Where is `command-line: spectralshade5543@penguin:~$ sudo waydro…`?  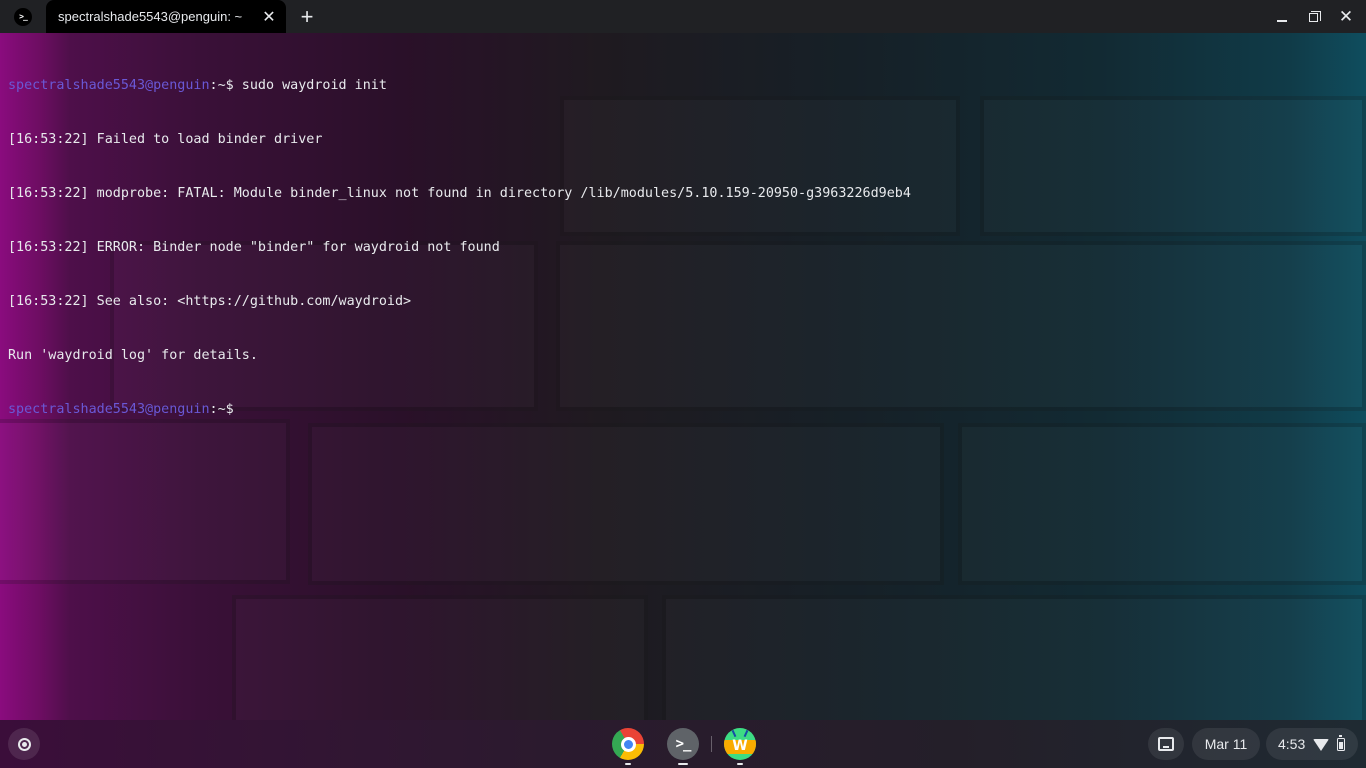 command-line: spectralshade5543@penguin:~$ sudo waydro… is located at coordinates (459, 86).